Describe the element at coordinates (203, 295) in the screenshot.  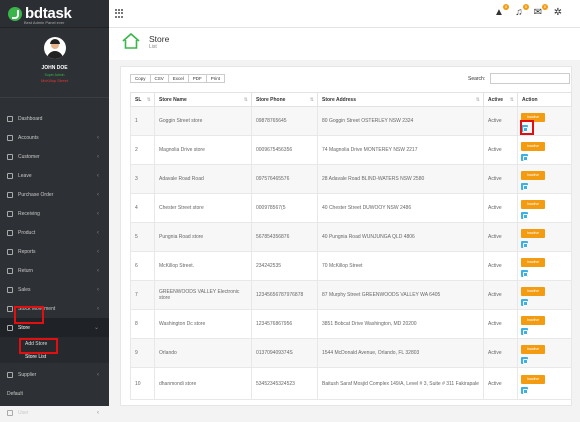
I see `cell-store-name: GREENWOODS VALLEY Electronic store` at that location.